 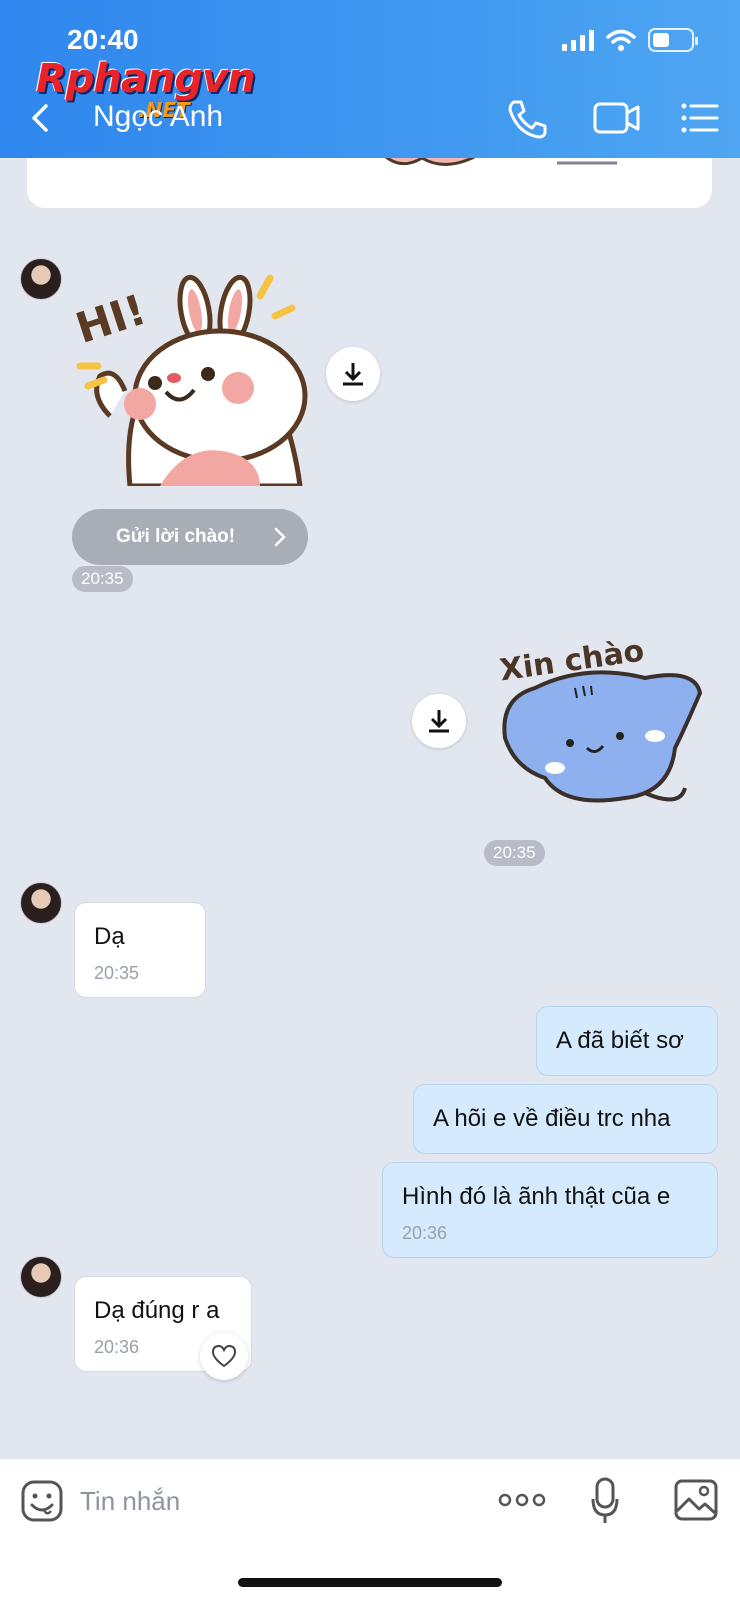 I want to click on heart-icon, so click(x=224, y=1356).